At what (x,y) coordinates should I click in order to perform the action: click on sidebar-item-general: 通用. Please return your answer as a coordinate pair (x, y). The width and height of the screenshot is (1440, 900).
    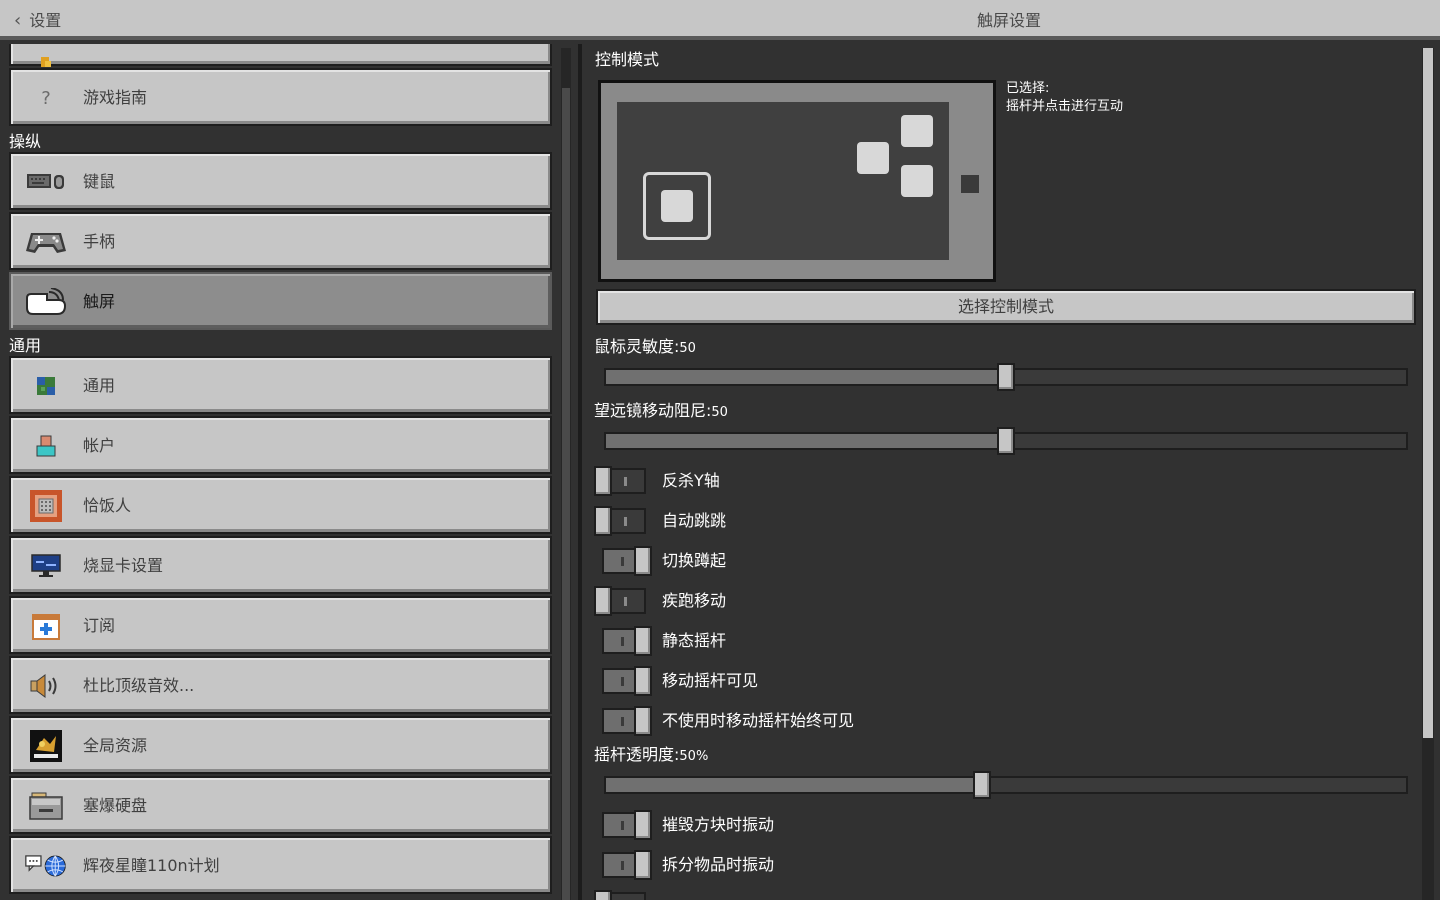
    Looking at the image, I should click on (280, 385).